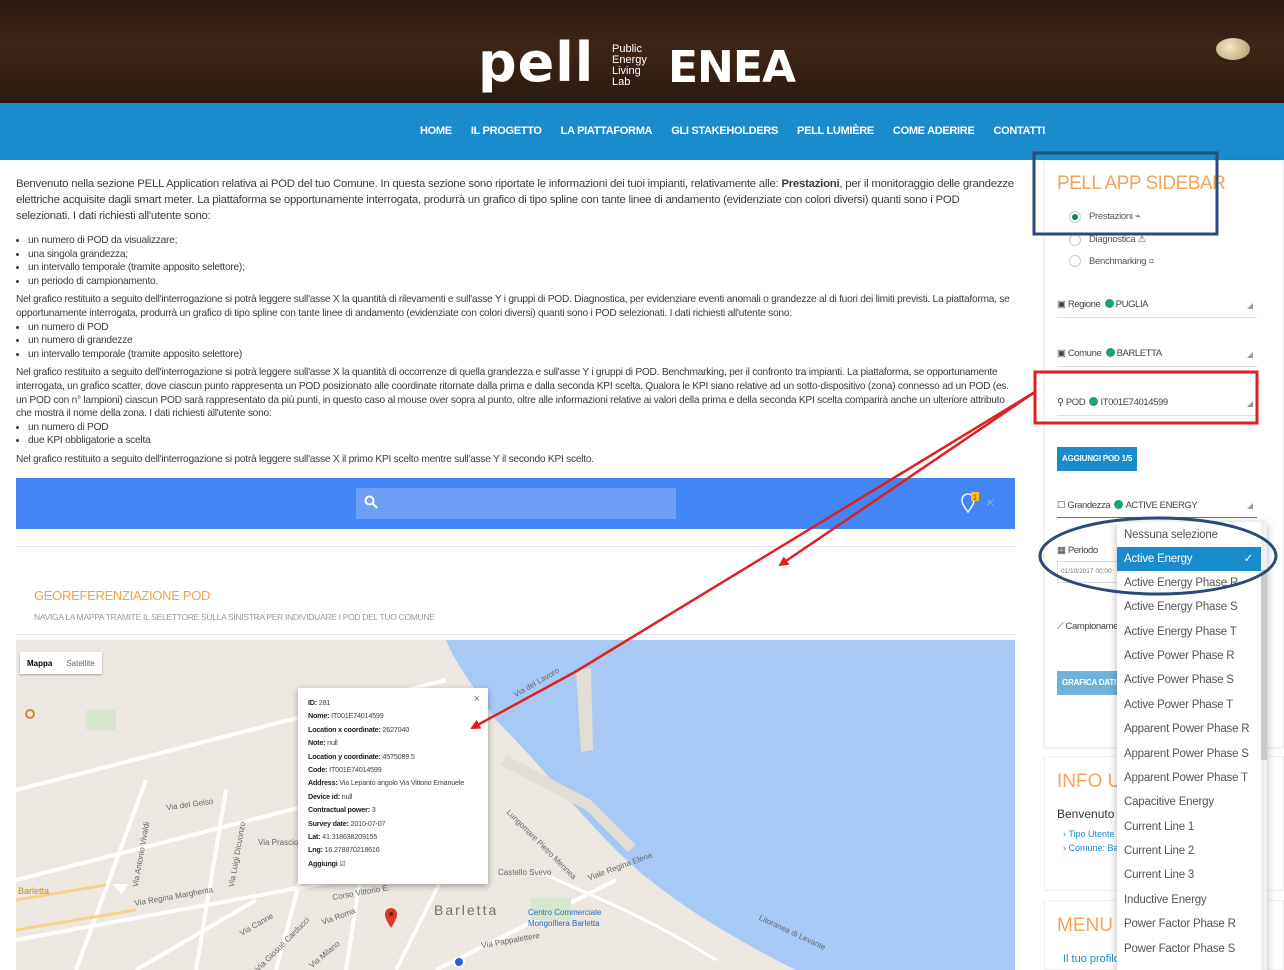 The width and height of the screenshot is (1284, 970). I want to click on popup-row: Location y coordinate: 4575089.5, so click(393, 756).